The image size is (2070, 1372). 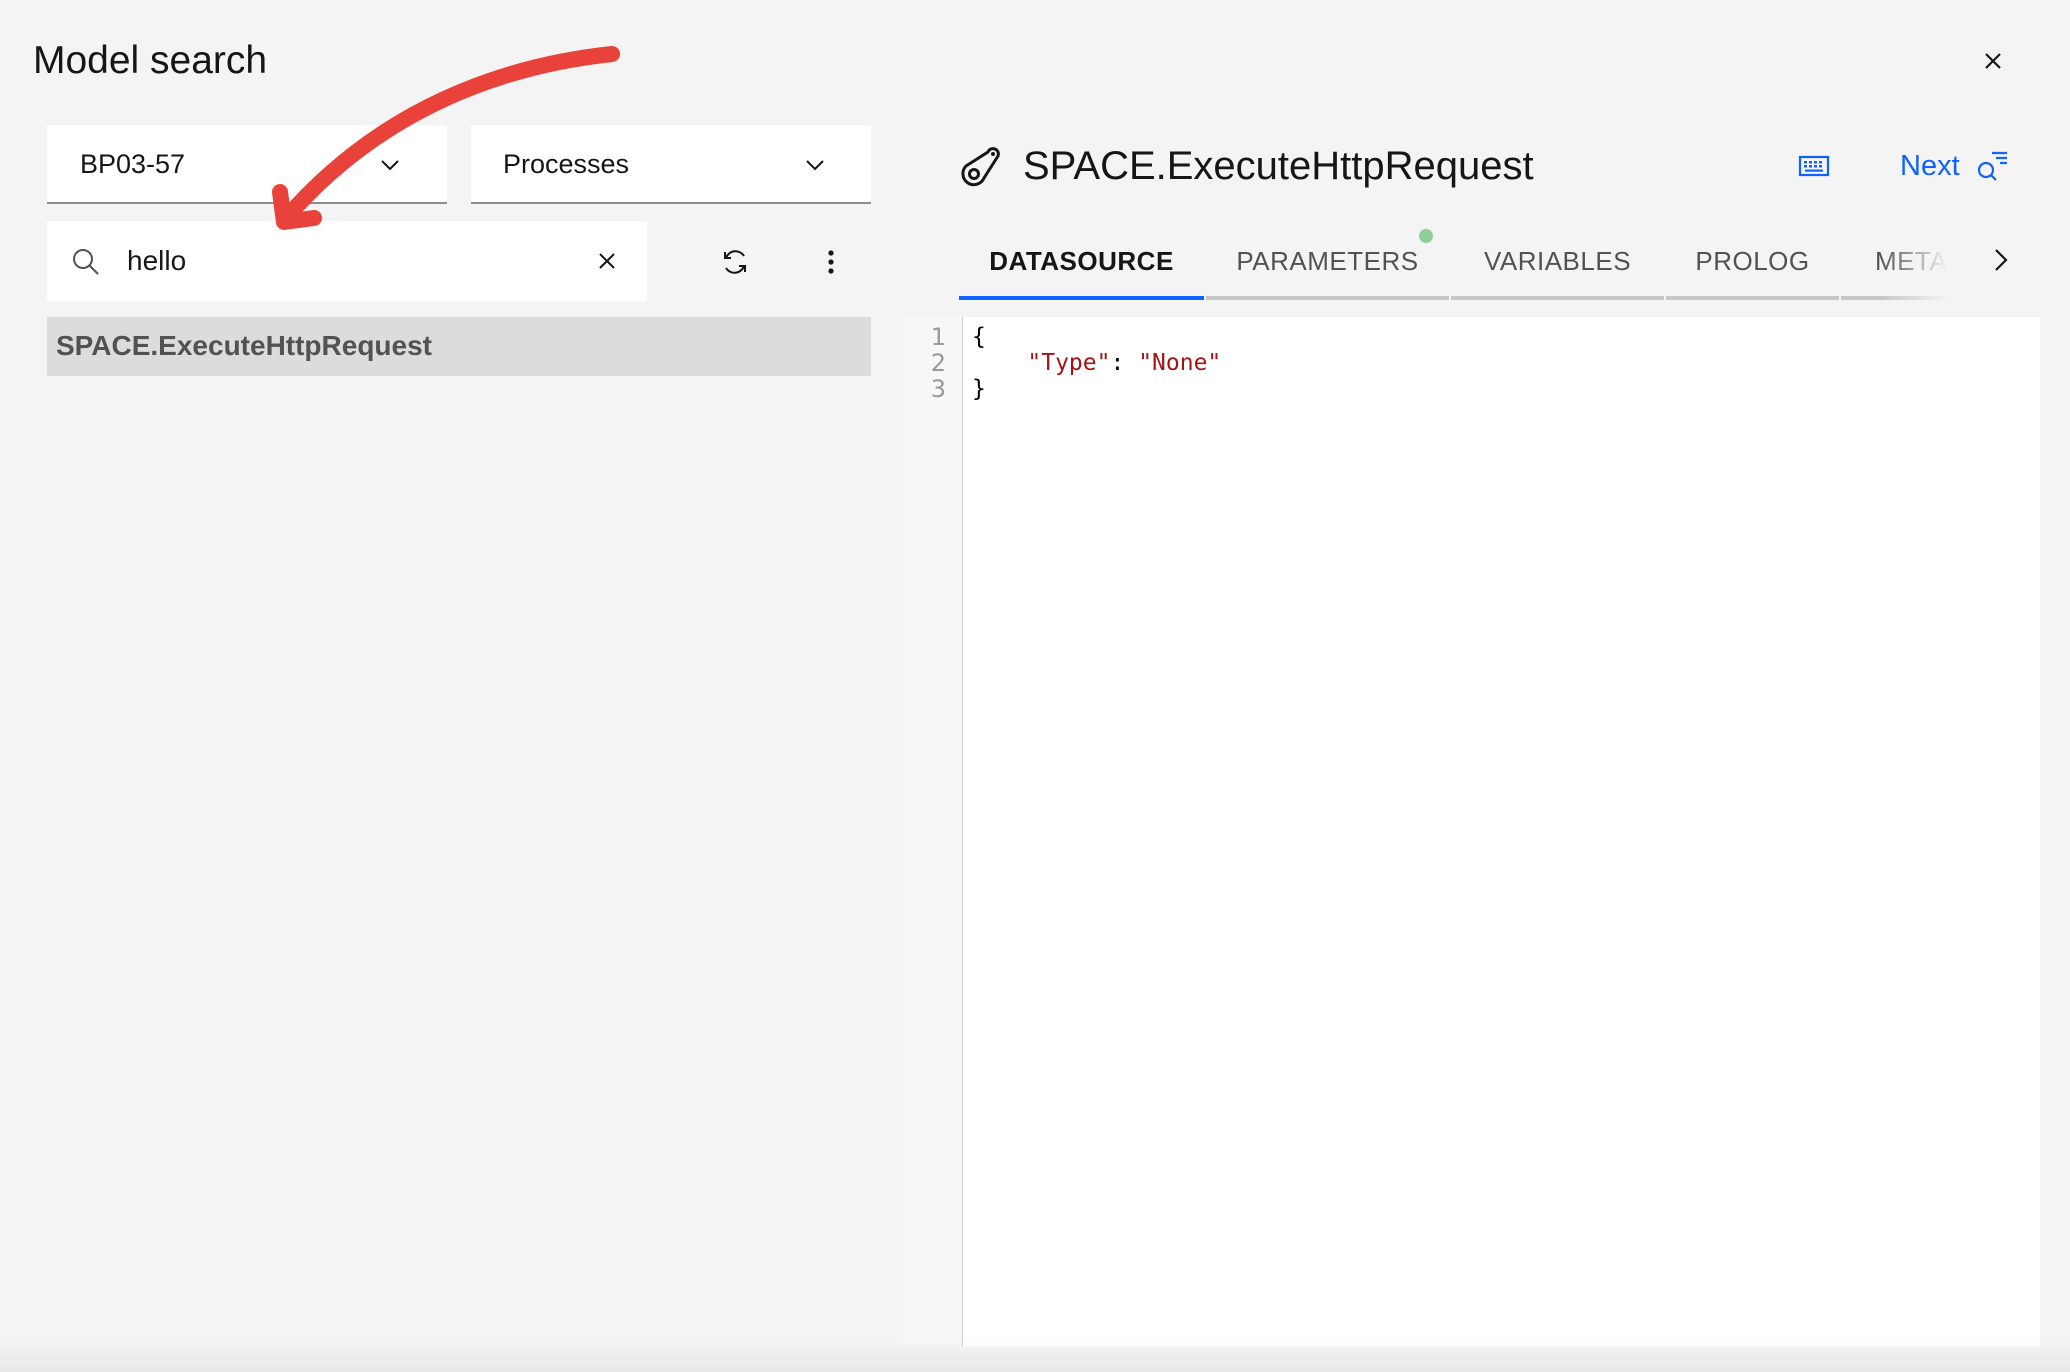 I want to click on next-result-button: Next, so click(x=1955, y=166).